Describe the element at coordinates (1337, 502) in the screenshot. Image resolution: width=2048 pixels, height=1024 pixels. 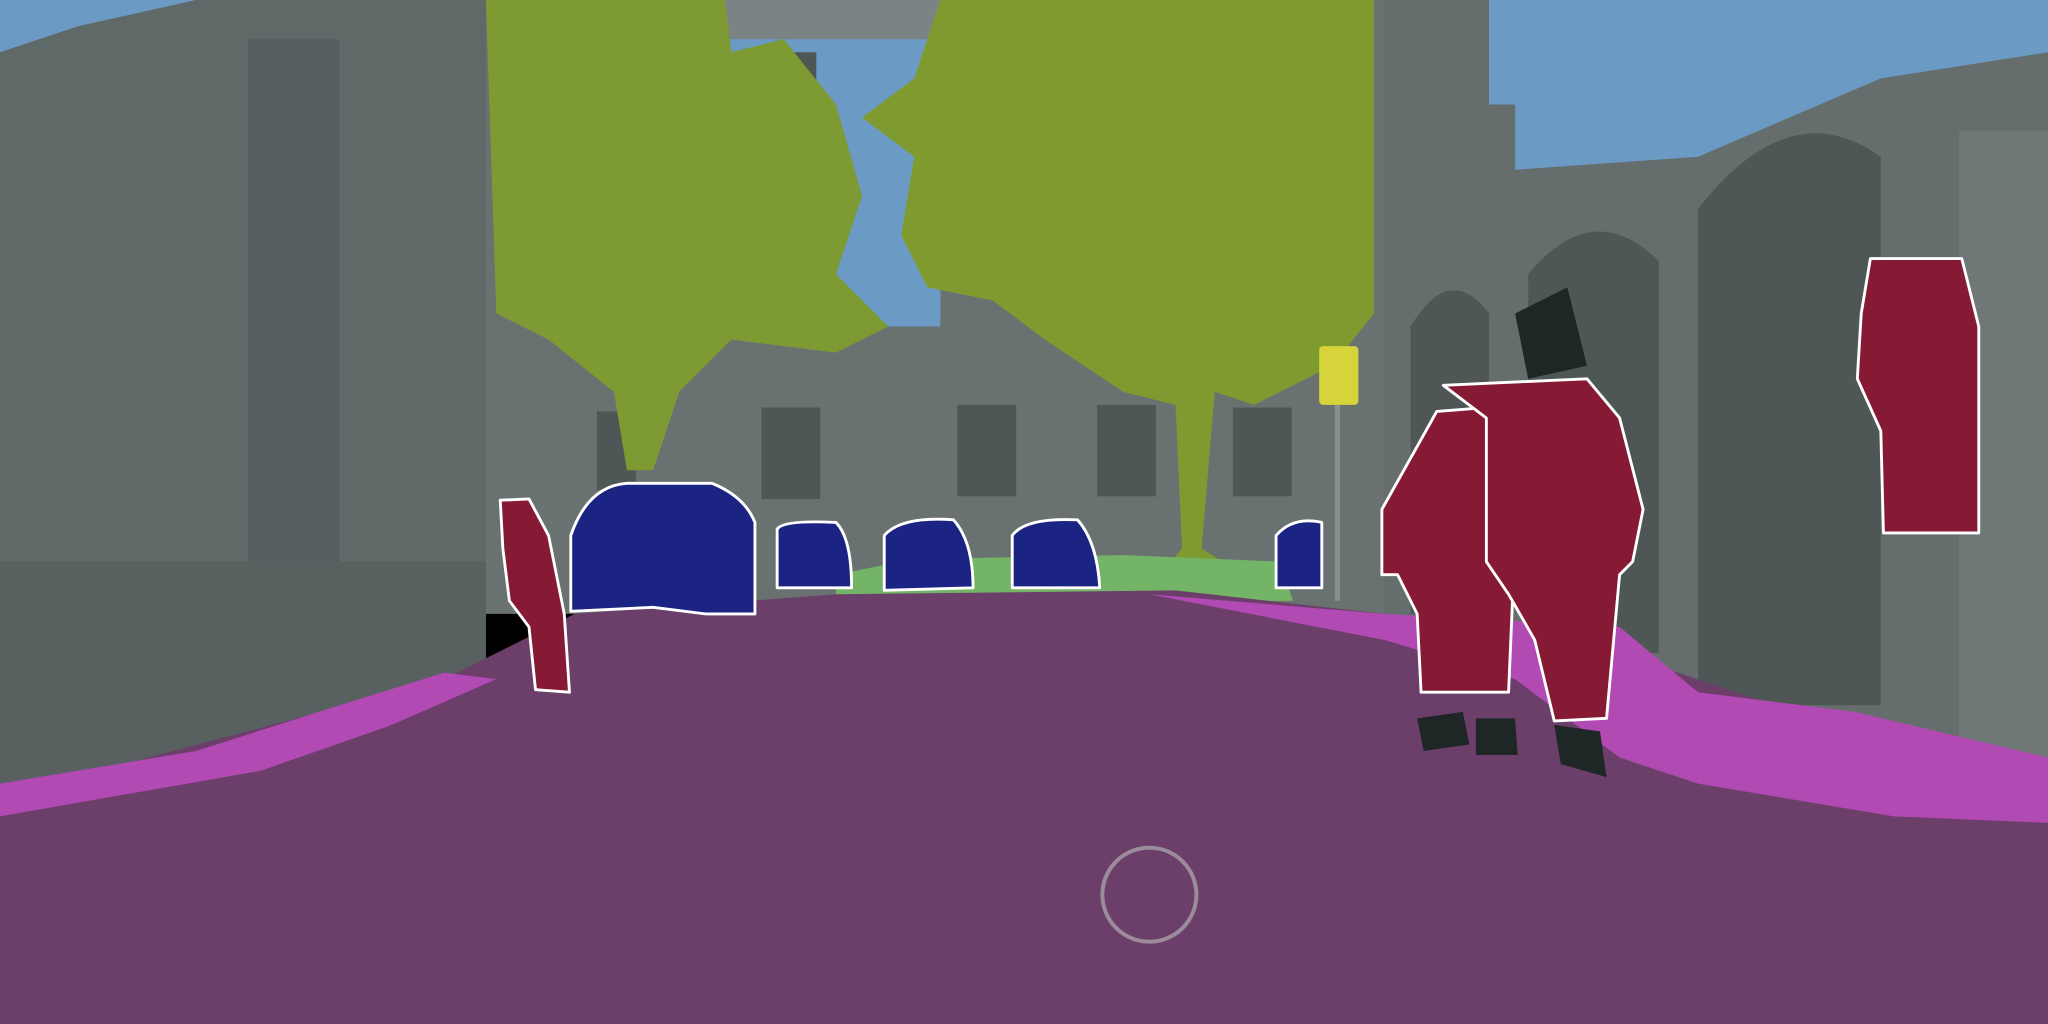
I see `sign-pole` at that location.